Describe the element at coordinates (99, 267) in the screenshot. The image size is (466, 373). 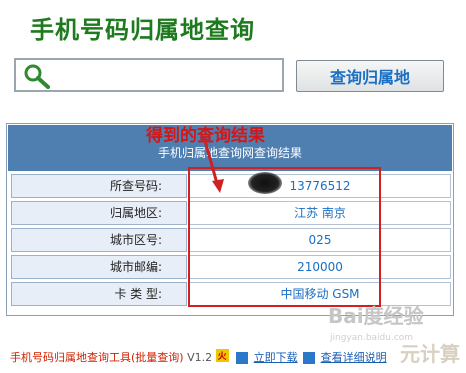
I see `row-label: 城市邮编:` at that location.